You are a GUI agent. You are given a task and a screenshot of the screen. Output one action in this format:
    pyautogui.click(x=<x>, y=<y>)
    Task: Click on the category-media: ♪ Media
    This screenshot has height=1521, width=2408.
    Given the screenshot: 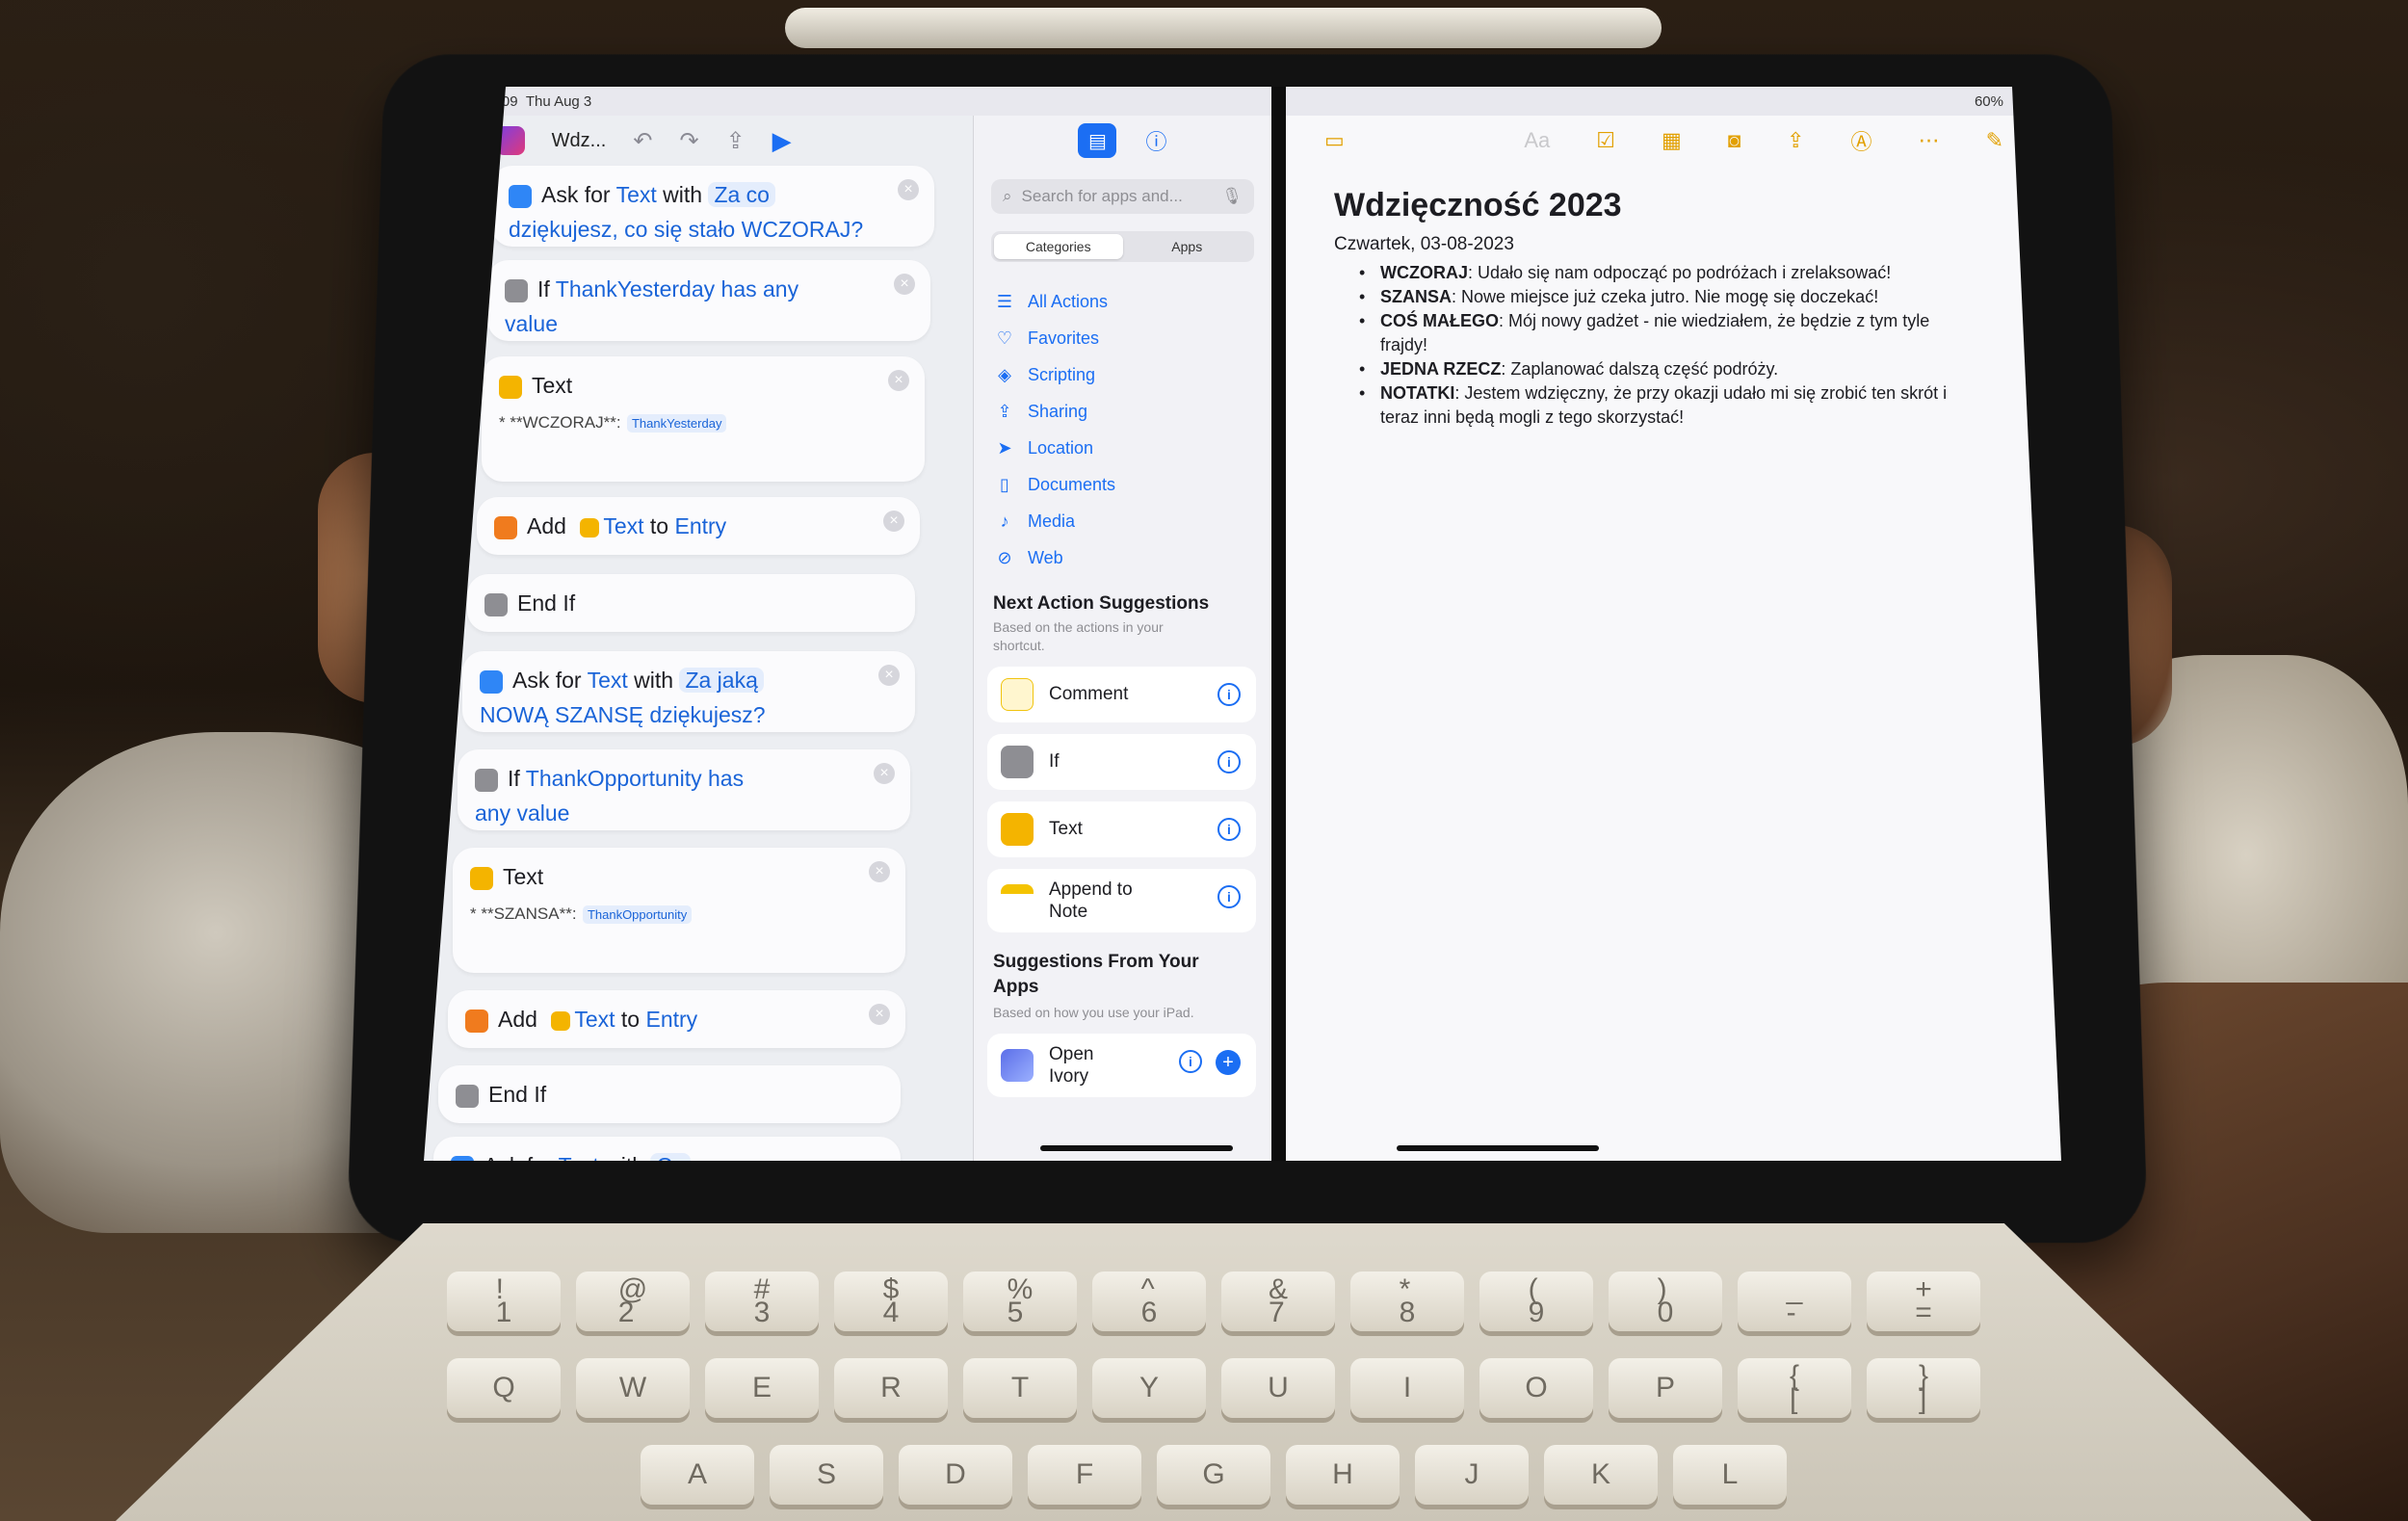 What is the action you would take?
    pyautogui.click(x=1133, y=521)
    